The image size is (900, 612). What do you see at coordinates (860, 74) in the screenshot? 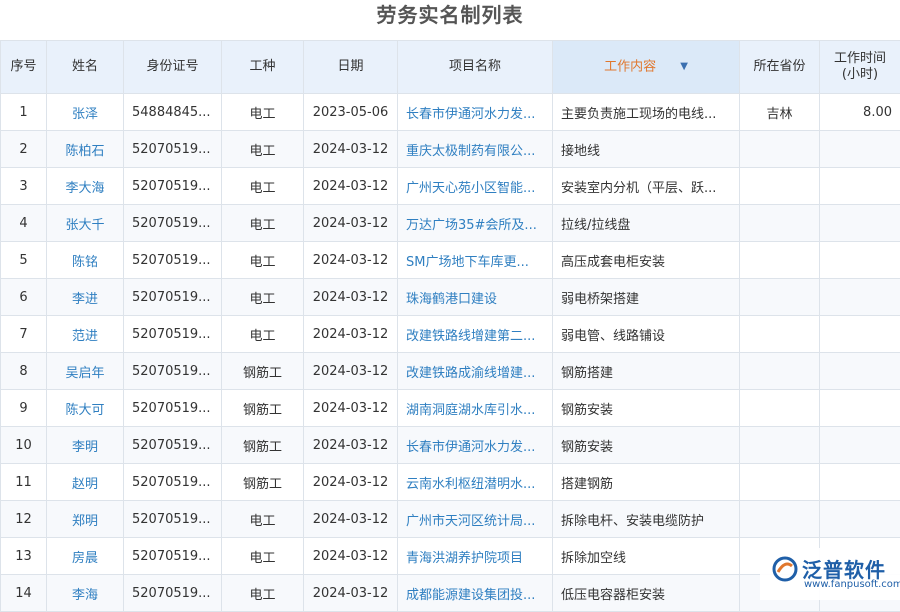
I see `header-hours-line2: (小时)` at bounding box center [860, 74].